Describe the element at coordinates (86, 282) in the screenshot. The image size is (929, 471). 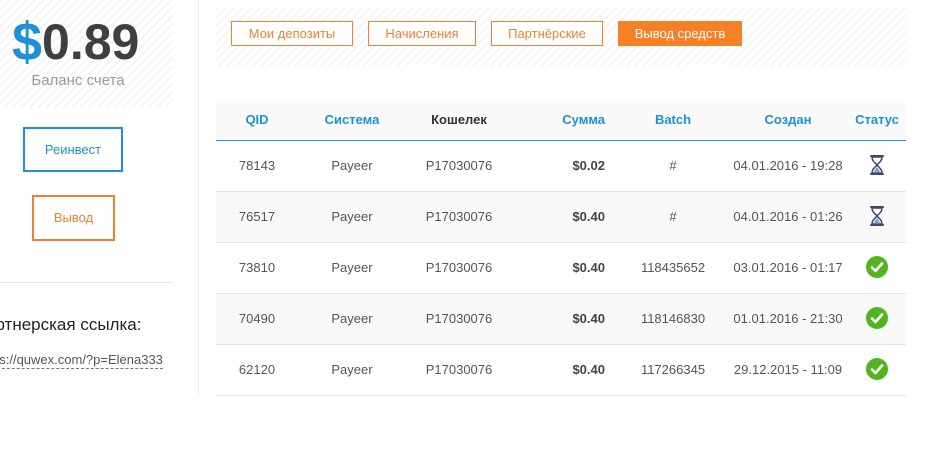
I see `sidebar-divider` at that location.